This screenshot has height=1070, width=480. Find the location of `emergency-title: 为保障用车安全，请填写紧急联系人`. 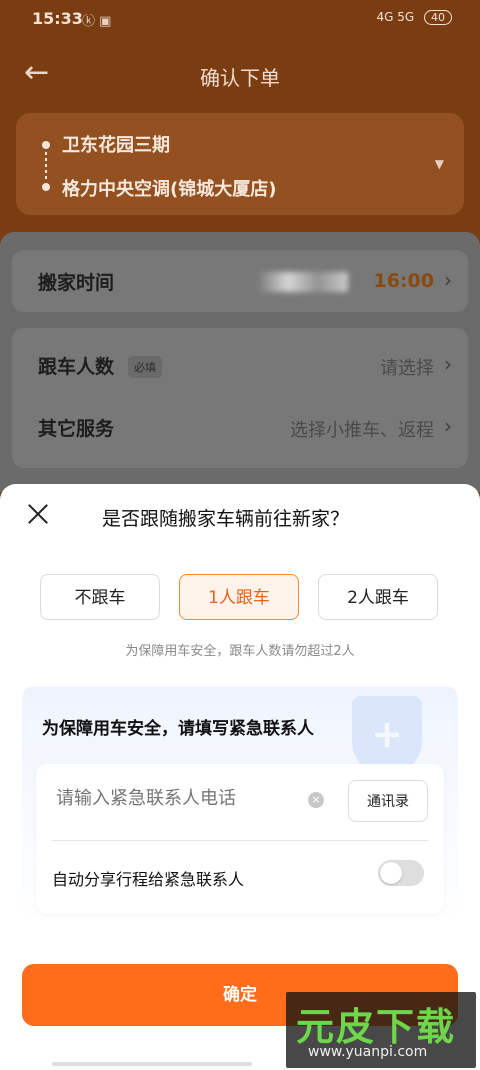

emergency-title: 为保障用车安全，请填写紧急联系人 is located at coordinates (178, 729).